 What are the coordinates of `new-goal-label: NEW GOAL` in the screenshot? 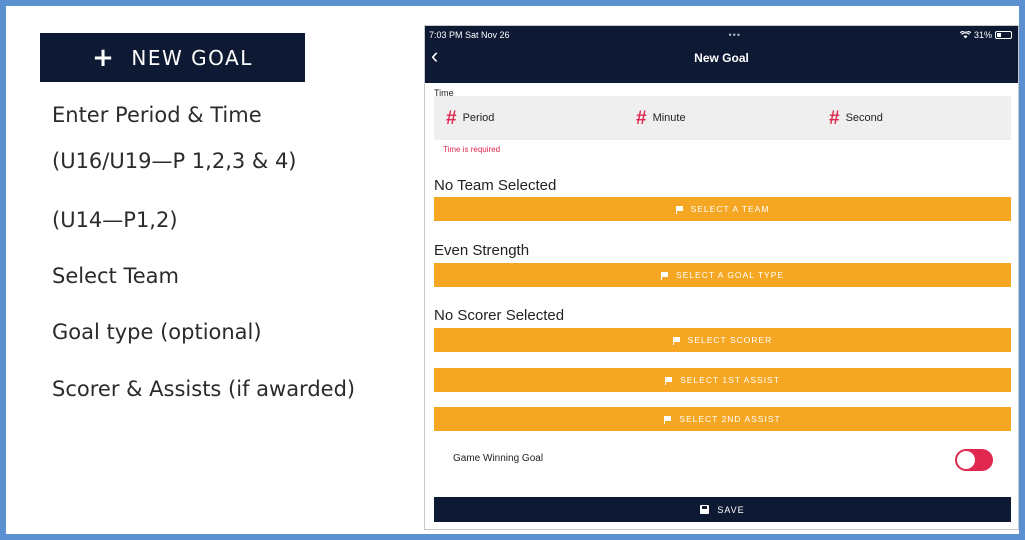 It's located at (192, 57).